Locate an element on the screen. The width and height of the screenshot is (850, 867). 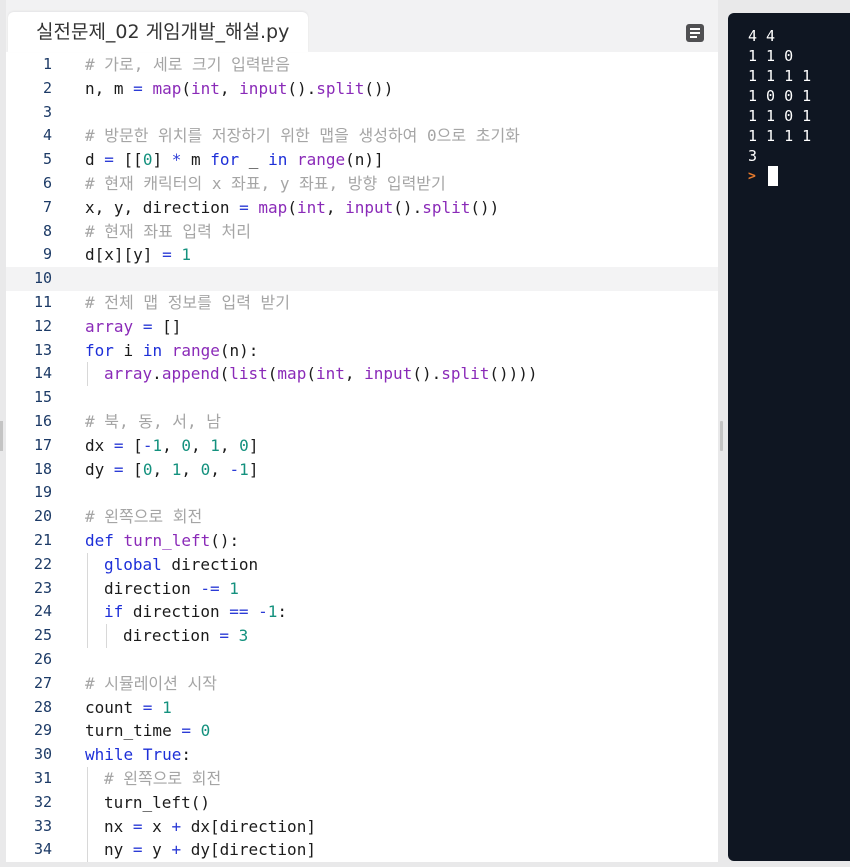
menu-icon is located at coordinates (695, 33).